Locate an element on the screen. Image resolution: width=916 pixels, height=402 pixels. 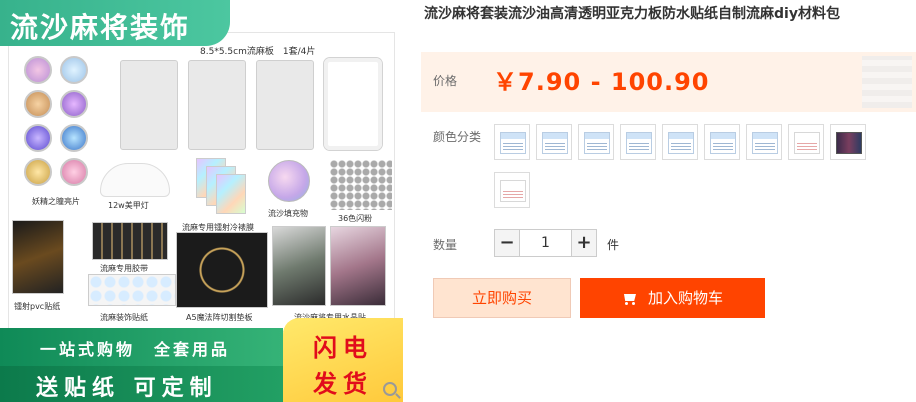
cutting-mat is located at coordinates (222, 270).